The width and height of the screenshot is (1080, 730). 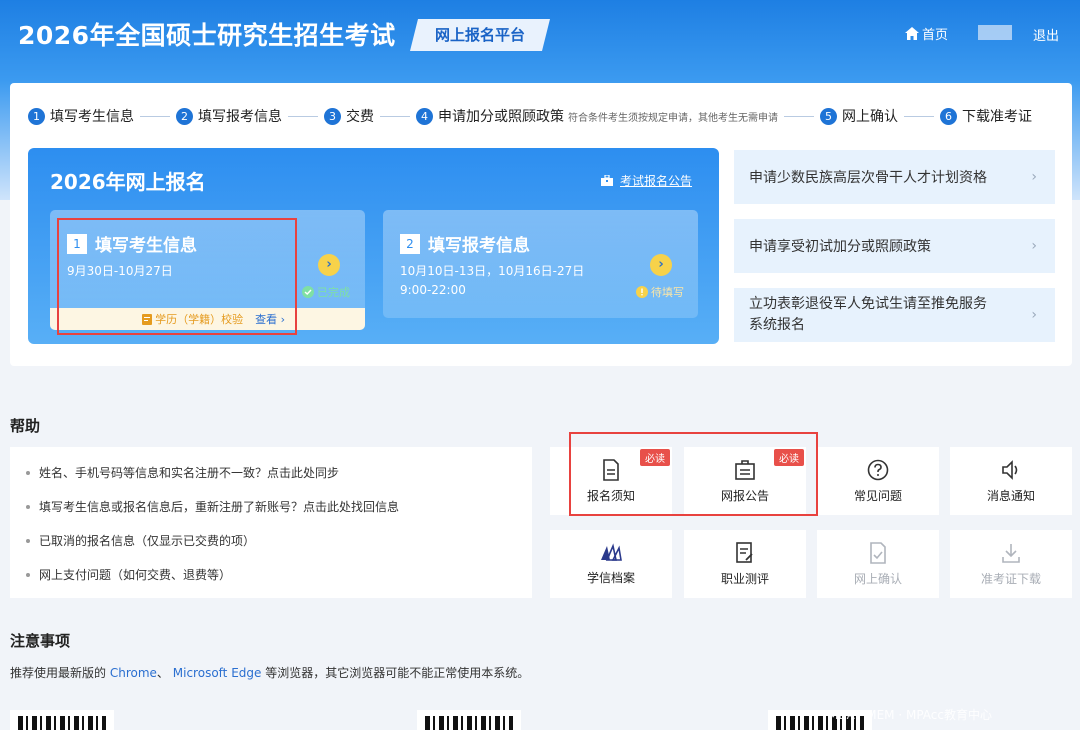 What do you see at coordinates (329, 265) in the screenshot?
I see `card1-arrow-button: ›` at bounding box center [329, 265].